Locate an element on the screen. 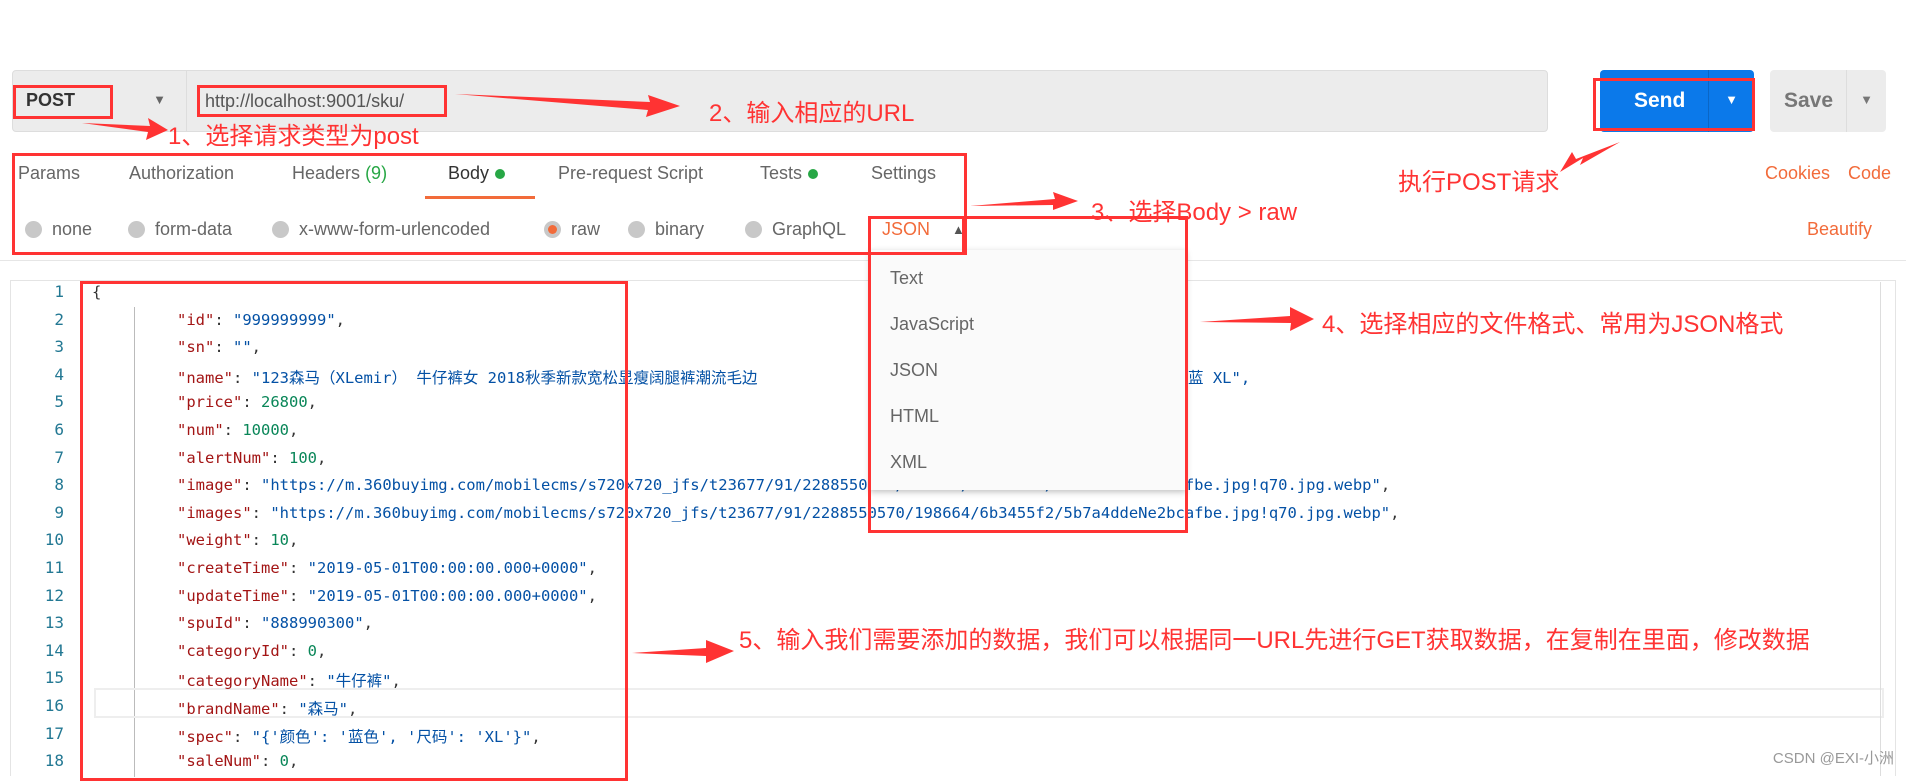 The height and width of the screenshot is (781, 1906). arrow-send is located at coordinates (1590, 157).